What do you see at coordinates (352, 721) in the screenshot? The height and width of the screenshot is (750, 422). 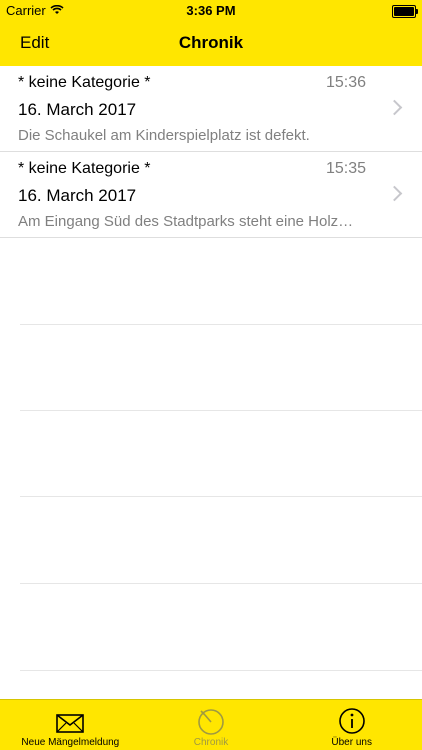 I see `info-icon` at bounding box center [352, 721].